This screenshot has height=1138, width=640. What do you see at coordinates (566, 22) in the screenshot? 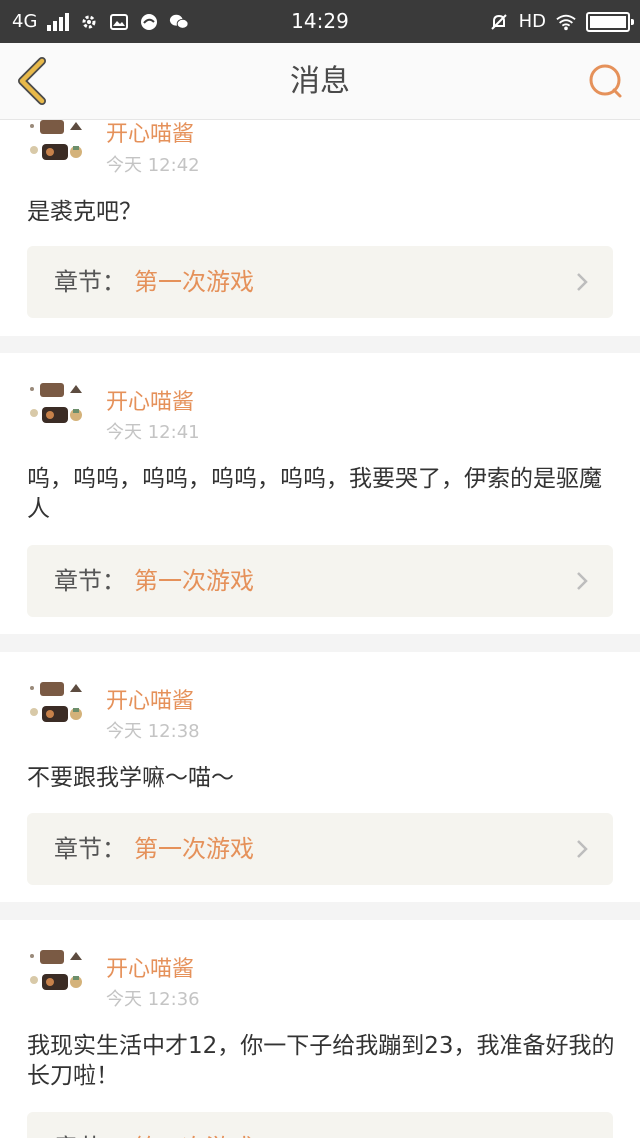
I see `wifi-icon` at bounding box center [566, 22].